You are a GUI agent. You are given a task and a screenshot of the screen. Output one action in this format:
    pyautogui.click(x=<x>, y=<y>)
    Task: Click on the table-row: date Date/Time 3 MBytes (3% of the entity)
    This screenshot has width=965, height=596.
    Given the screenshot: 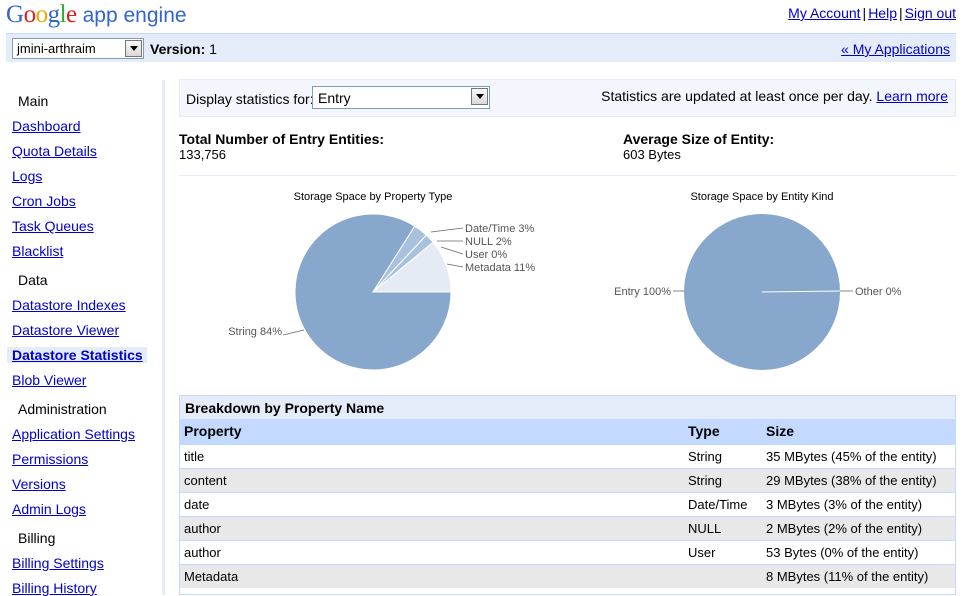 What is the action you would take?
    pyautogui.click(x=567, y=503)
    